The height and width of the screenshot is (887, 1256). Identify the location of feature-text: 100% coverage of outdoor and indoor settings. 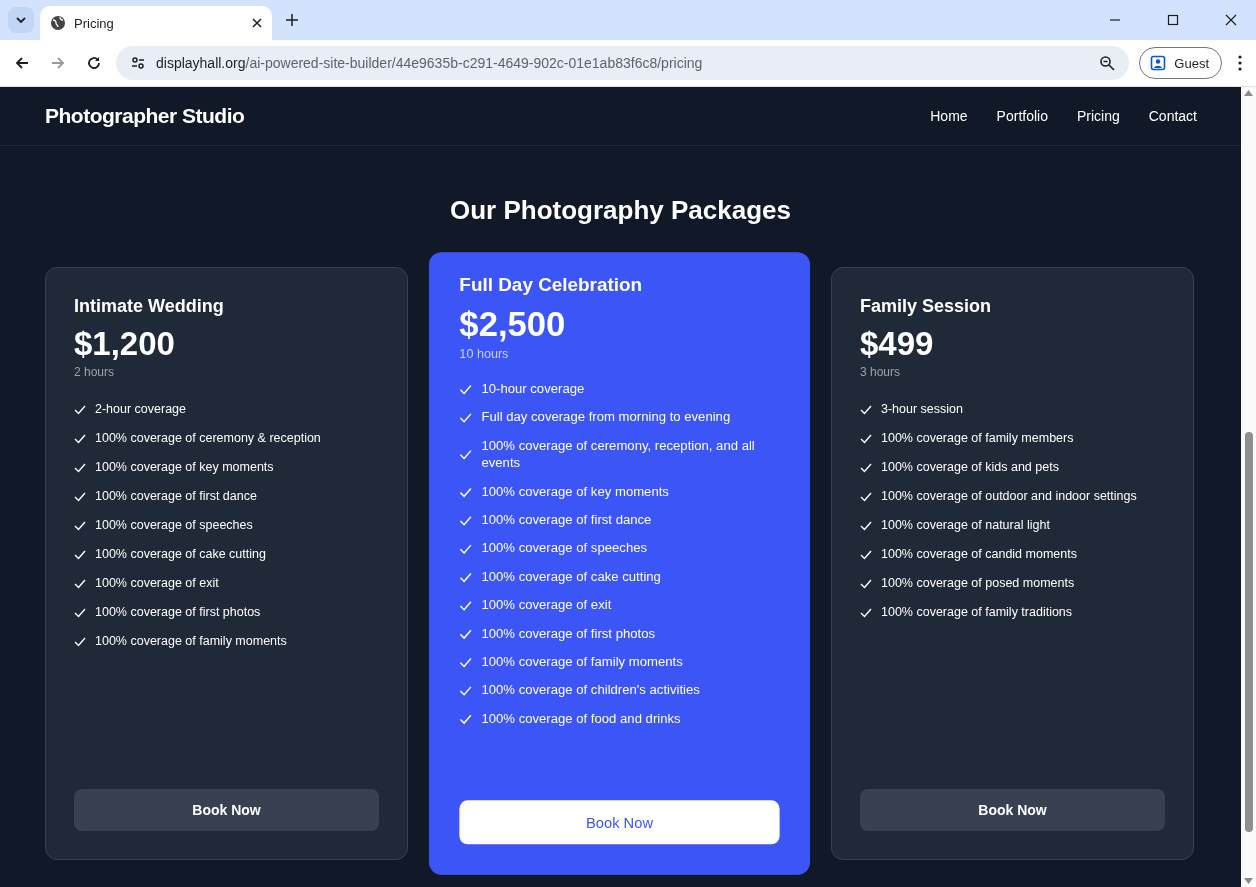
(1009, 496).